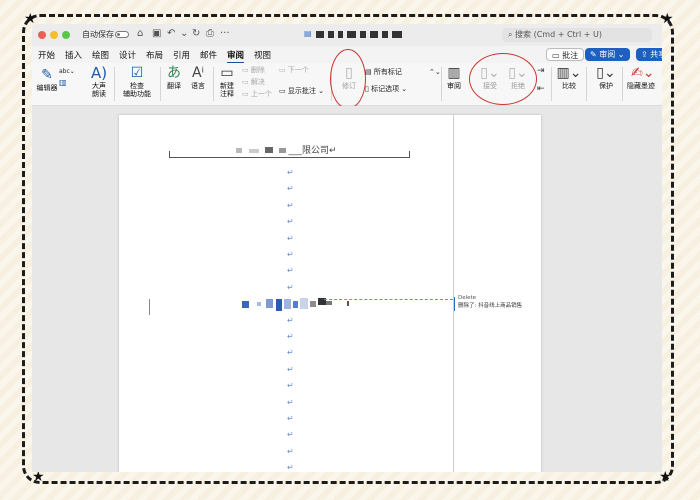  What do you see at coordinates (454, 73) in the screenshot?
I see `reviewing-pane-icon: ▥` at bounding box center [454, 73].